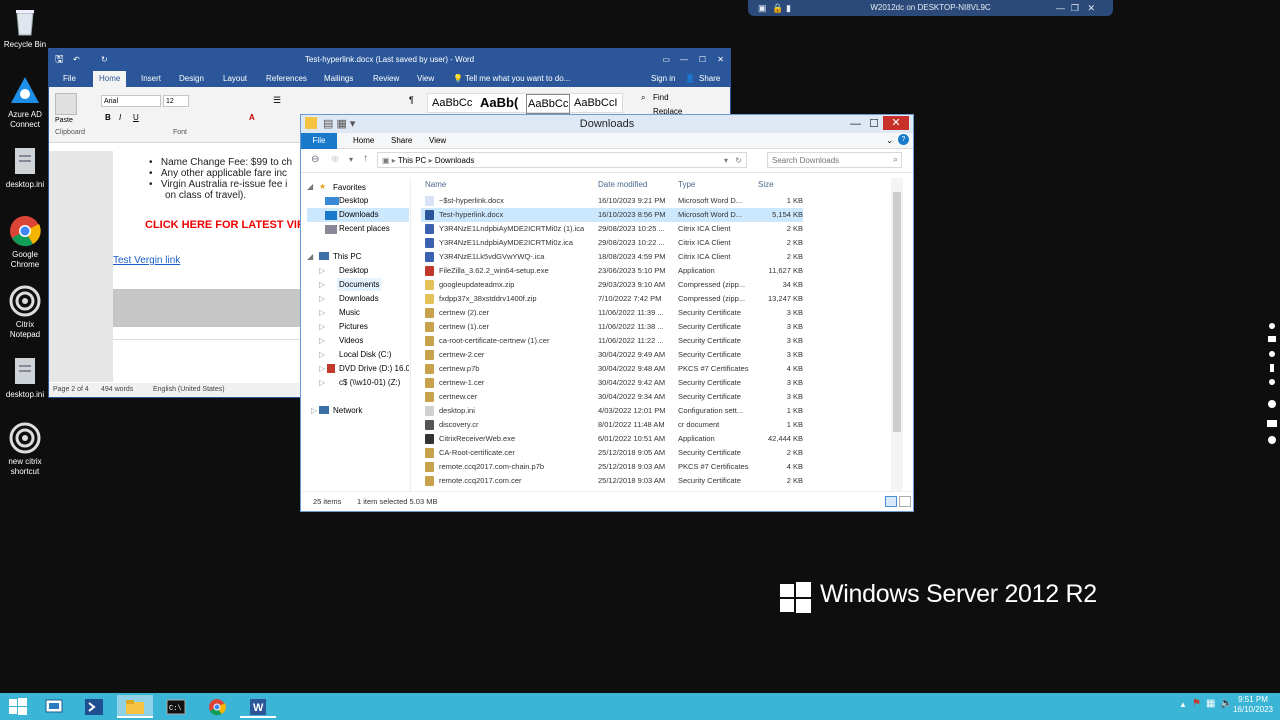 The image size is (1280, 720). What do you see at coordinates (108, 117) in the screenshot?
I see `bold-button: B` at bounding box center [108, 117].